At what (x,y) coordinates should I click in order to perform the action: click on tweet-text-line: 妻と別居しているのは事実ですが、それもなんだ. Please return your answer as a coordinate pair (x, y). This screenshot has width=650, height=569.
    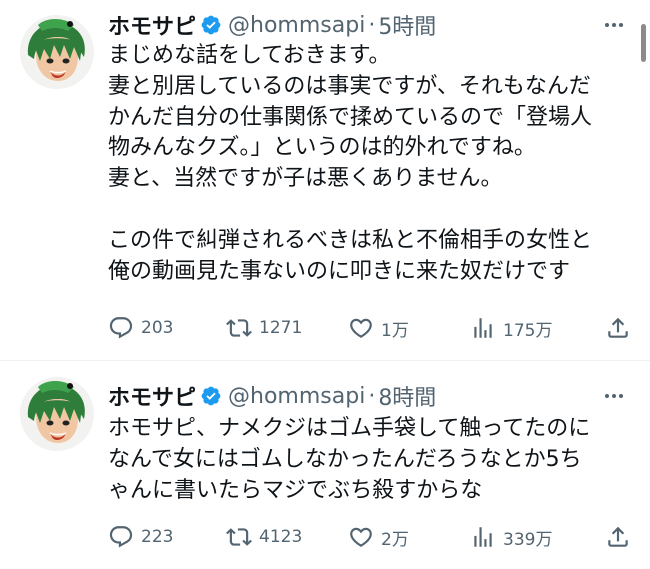
    Looking at the image, I should click on (349, 86).